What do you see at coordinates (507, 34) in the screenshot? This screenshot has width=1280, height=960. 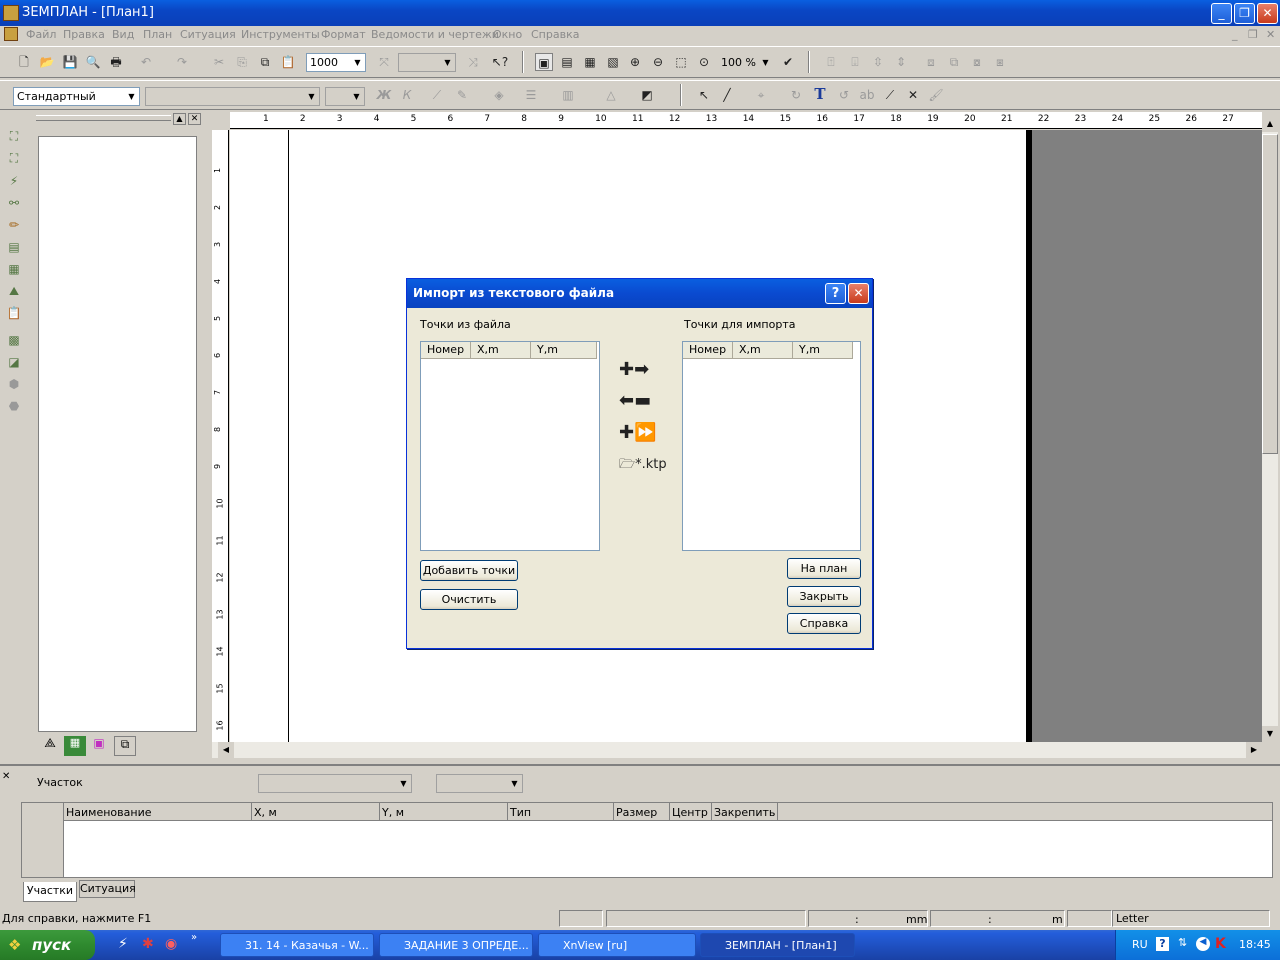 I see `menu-window: Окно` at bounding box center [507, 34].